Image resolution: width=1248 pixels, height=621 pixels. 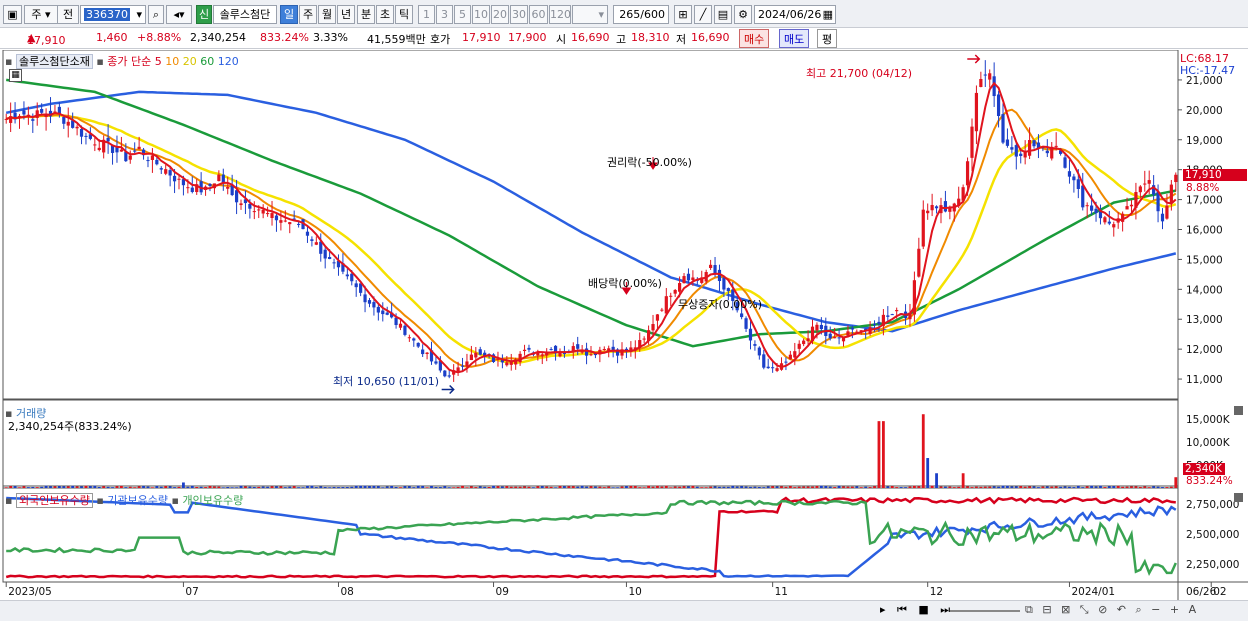 I want to click on interval-120: 120, so click(x=560, y=14).